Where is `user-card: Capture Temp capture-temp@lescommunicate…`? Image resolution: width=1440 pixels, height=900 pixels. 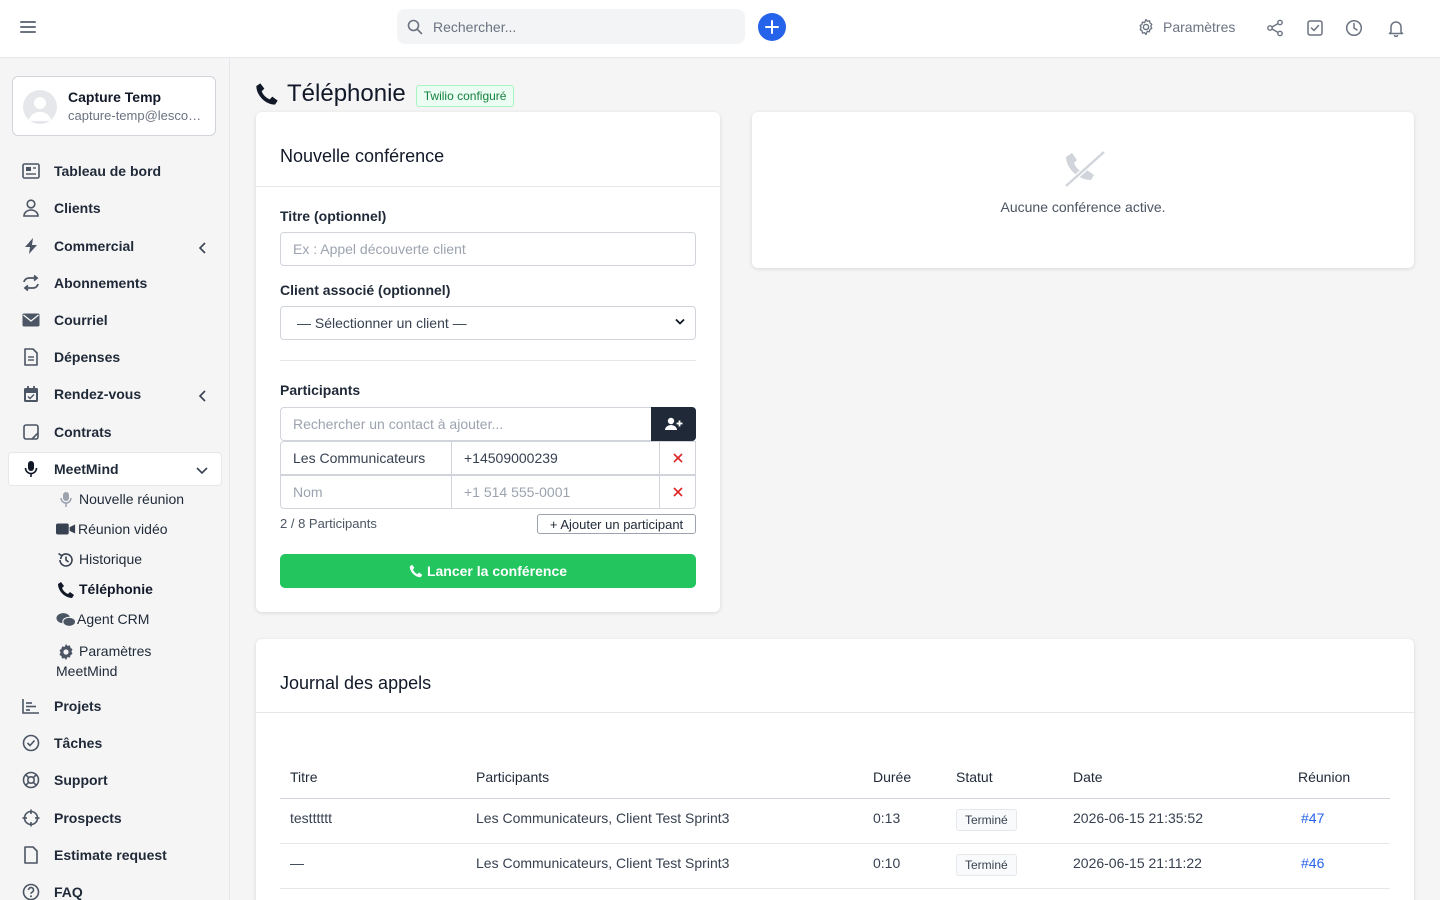
user-card: Capture Temp capture-temp@lescommunicate… is located at coordinates (114, 106).